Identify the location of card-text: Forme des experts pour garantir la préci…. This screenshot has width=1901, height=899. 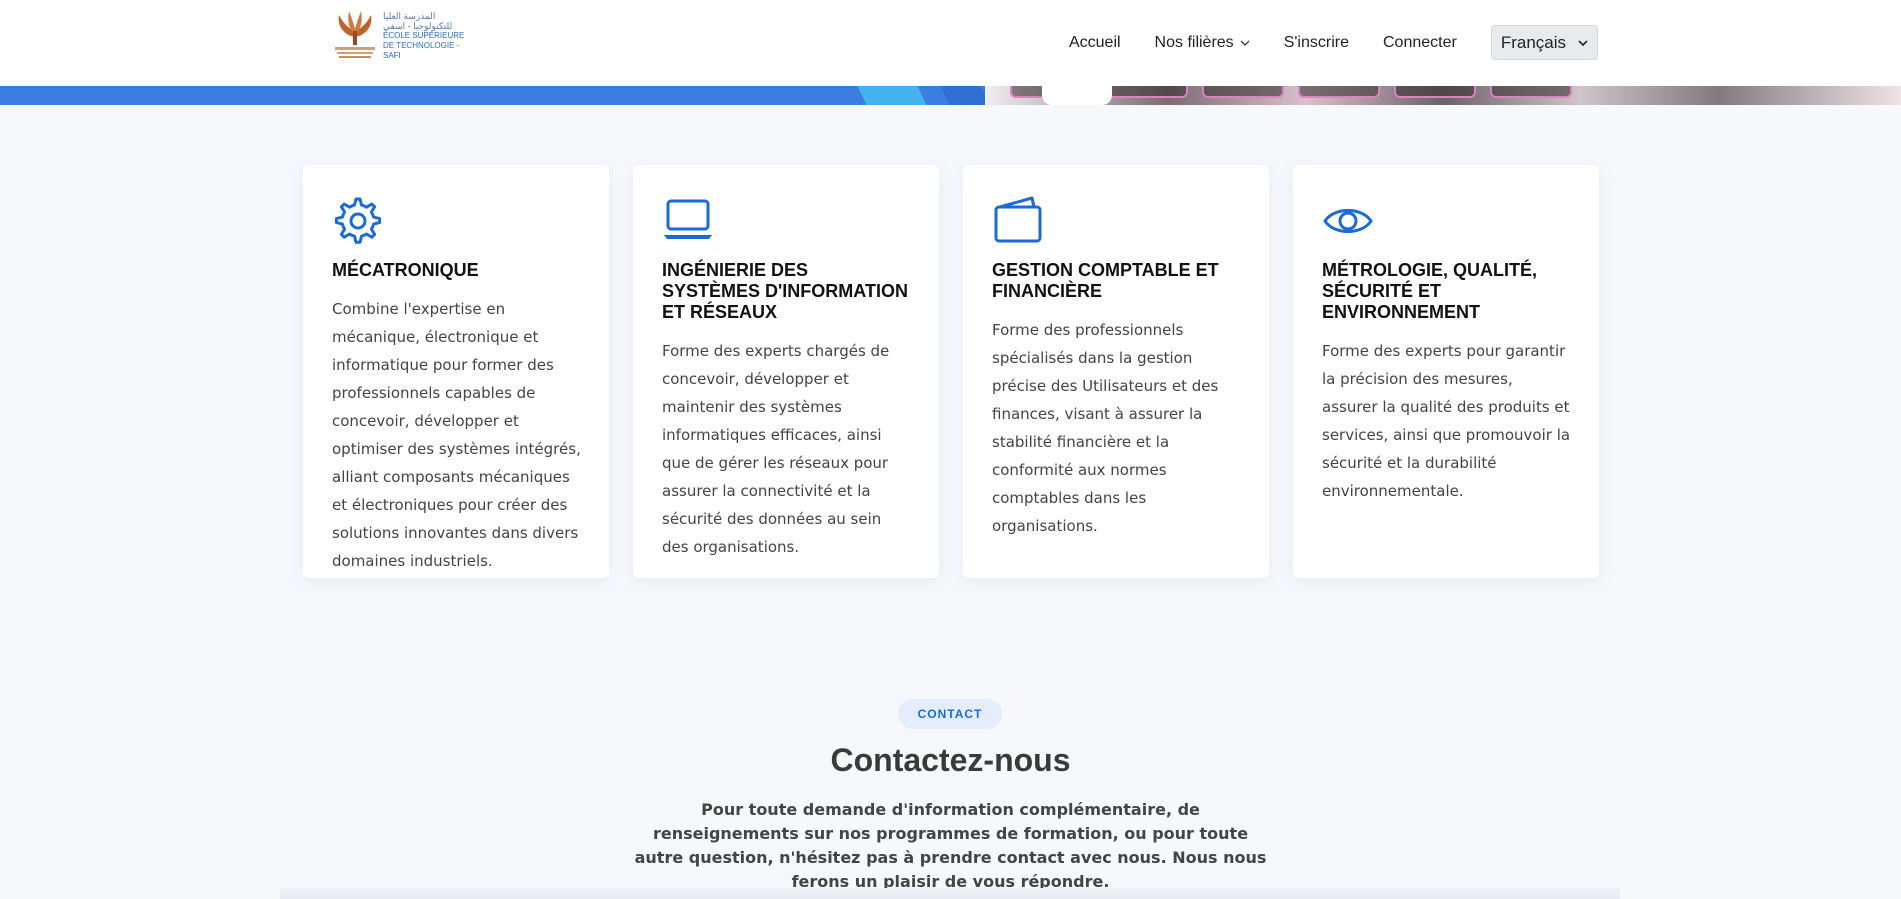
(1446, 421).